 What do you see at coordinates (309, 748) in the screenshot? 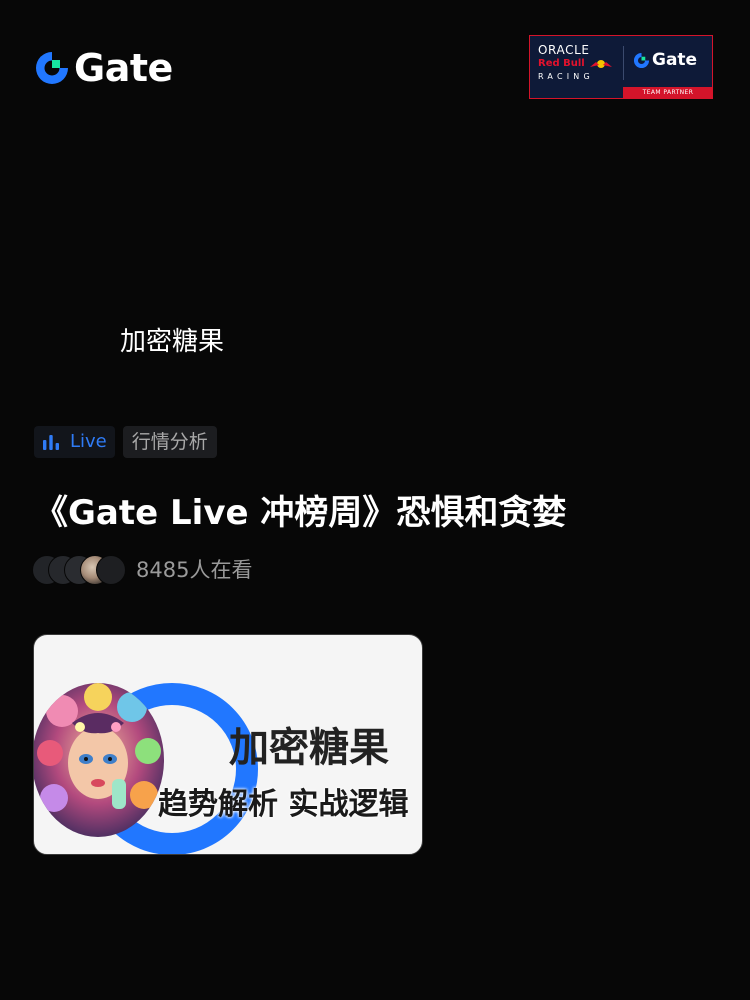
I see `thumbnail-title: 加密糖果` at bounding box center [309, 748].